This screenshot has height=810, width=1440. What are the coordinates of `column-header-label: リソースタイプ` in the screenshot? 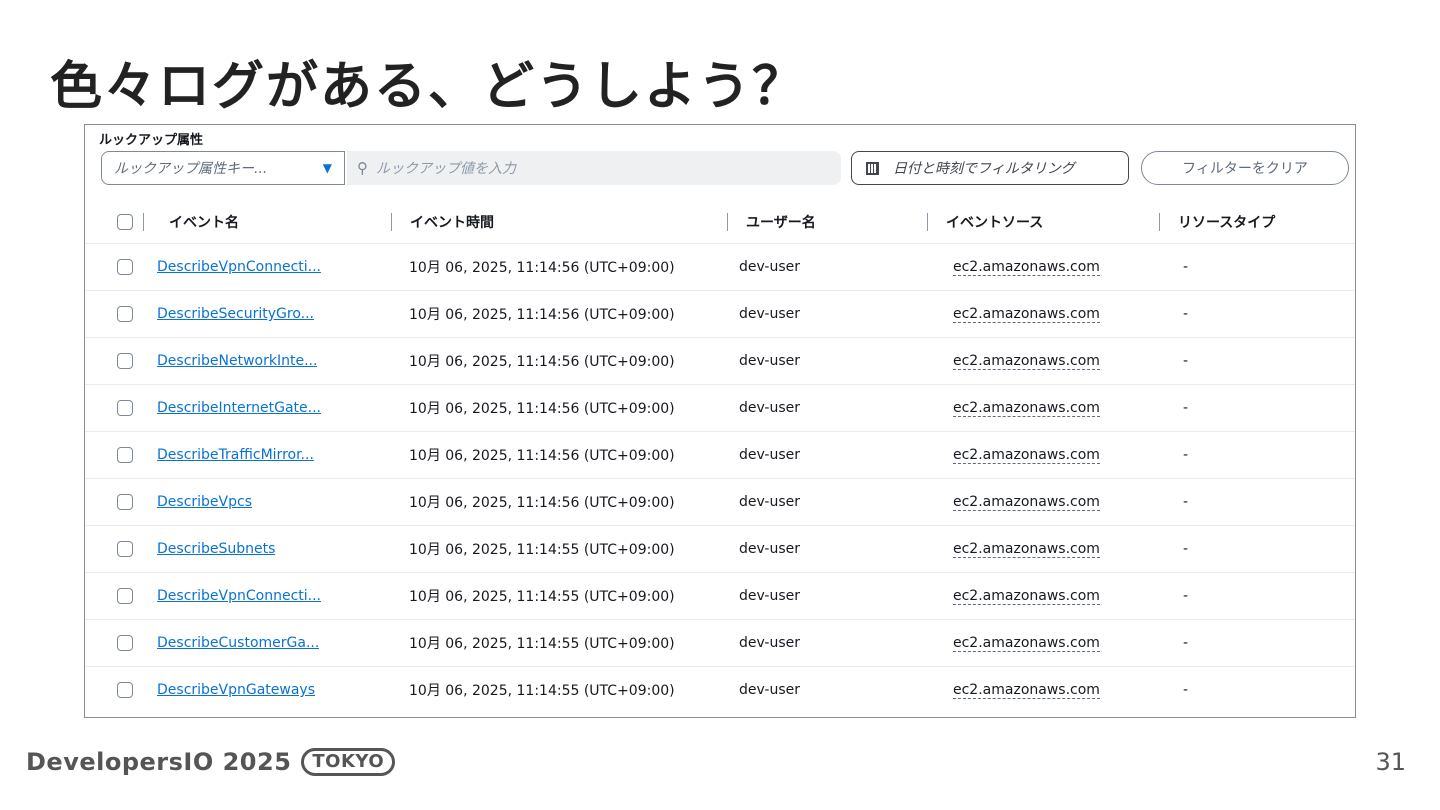 It's located at (1227, 223).